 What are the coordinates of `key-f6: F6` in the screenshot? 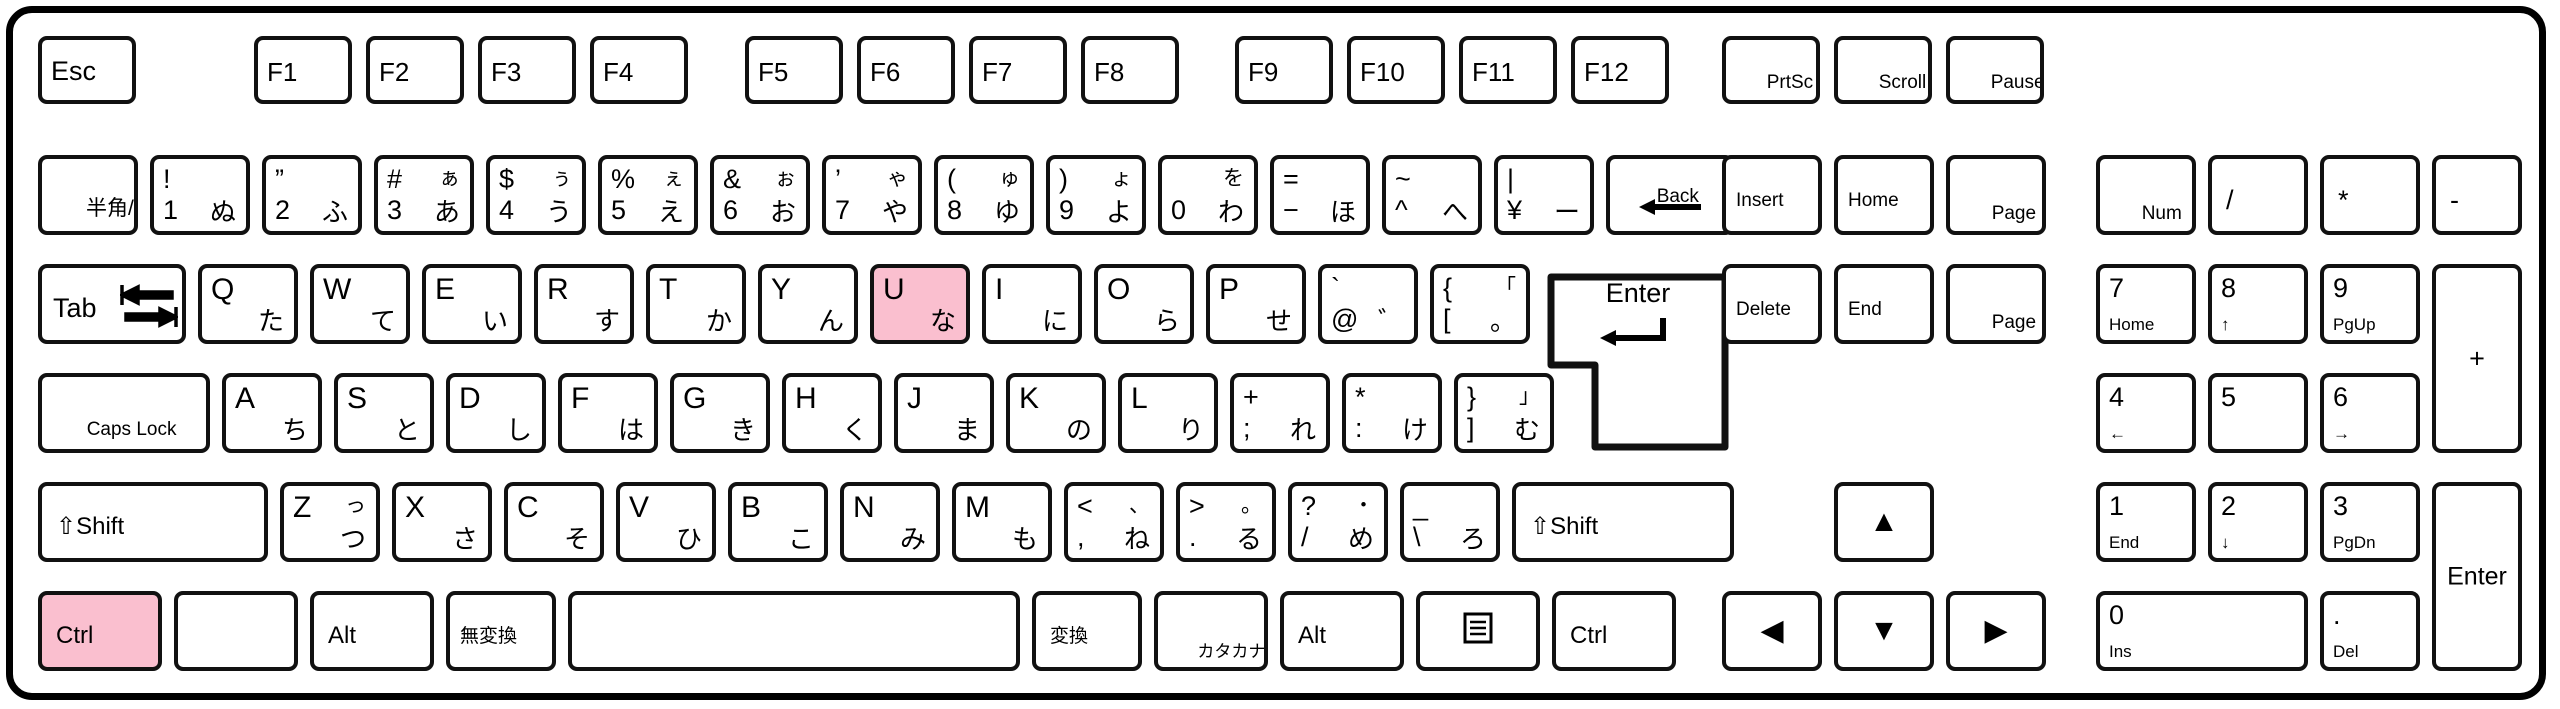 It's located at (906, 70).